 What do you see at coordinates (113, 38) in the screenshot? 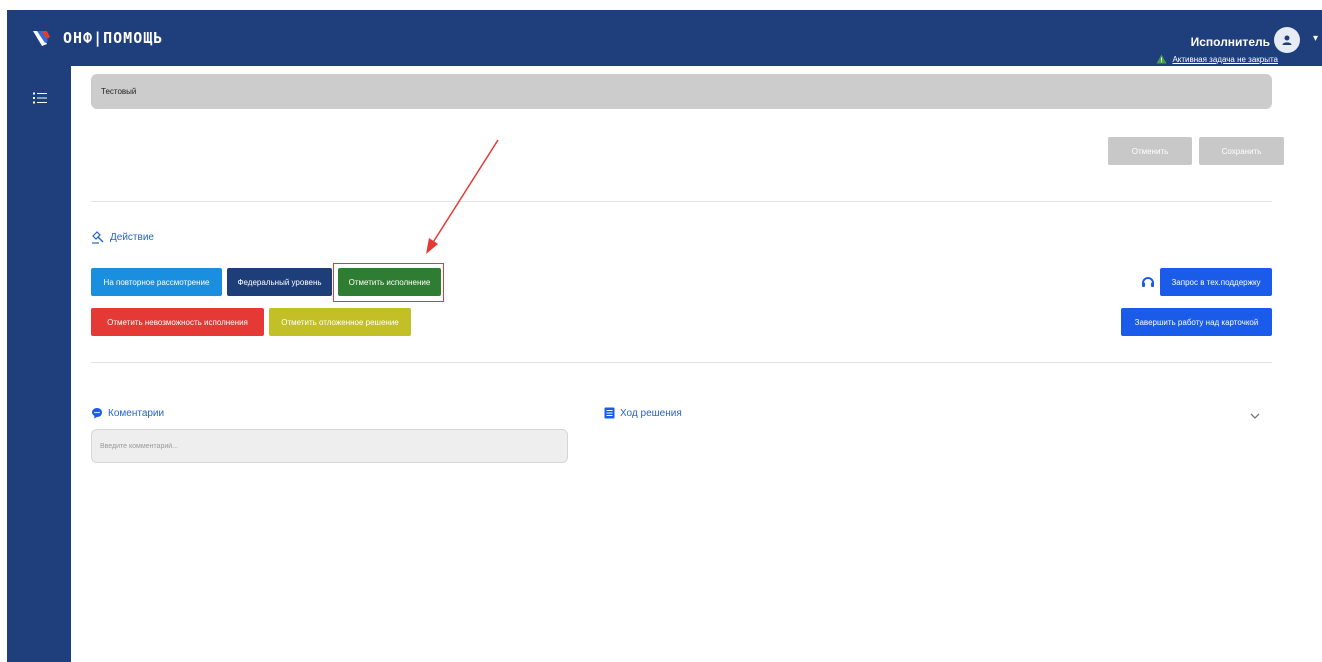
I see `logo-text: ОНФ|ПОМОЩЬ` at bounding box center [113, 38].